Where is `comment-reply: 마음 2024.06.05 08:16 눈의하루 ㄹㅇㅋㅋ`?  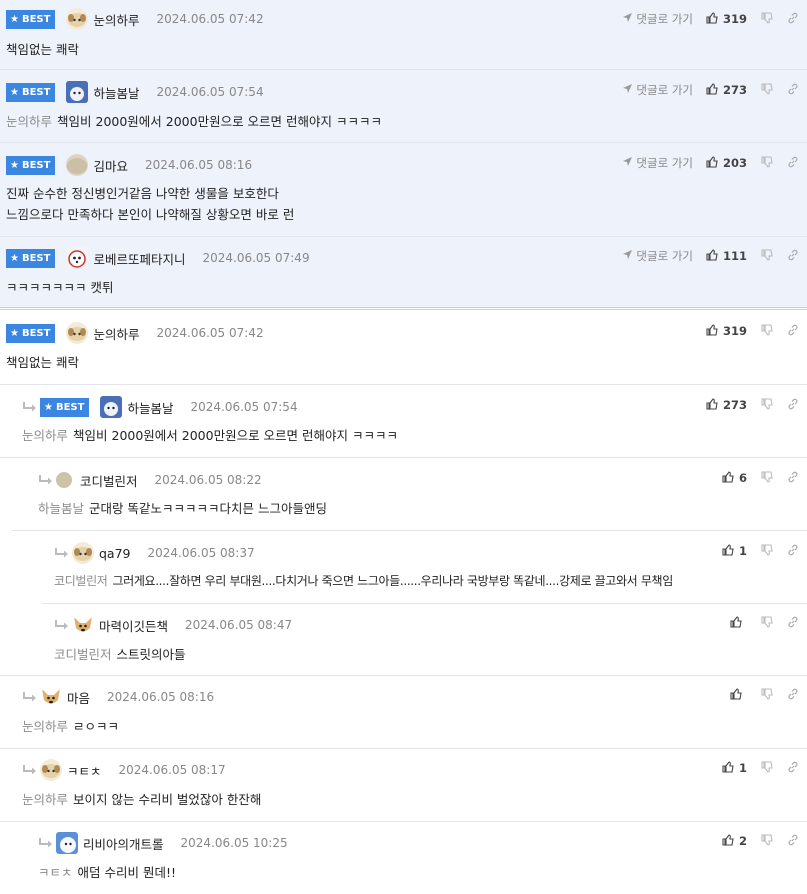
comment-reply: 마음 2024.06.05 08:16 눈의하루 ㄹㅇㅋㅋ is located at coordinates (403, 712).